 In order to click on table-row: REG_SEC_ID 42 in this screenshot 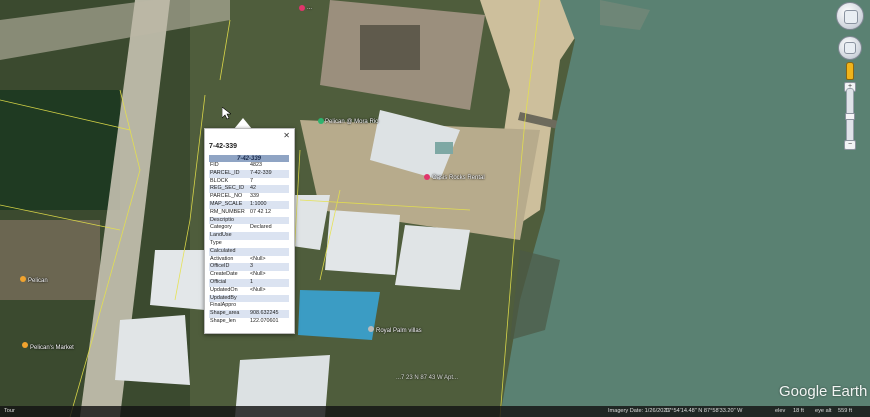, I will do `click(249, 189)`.